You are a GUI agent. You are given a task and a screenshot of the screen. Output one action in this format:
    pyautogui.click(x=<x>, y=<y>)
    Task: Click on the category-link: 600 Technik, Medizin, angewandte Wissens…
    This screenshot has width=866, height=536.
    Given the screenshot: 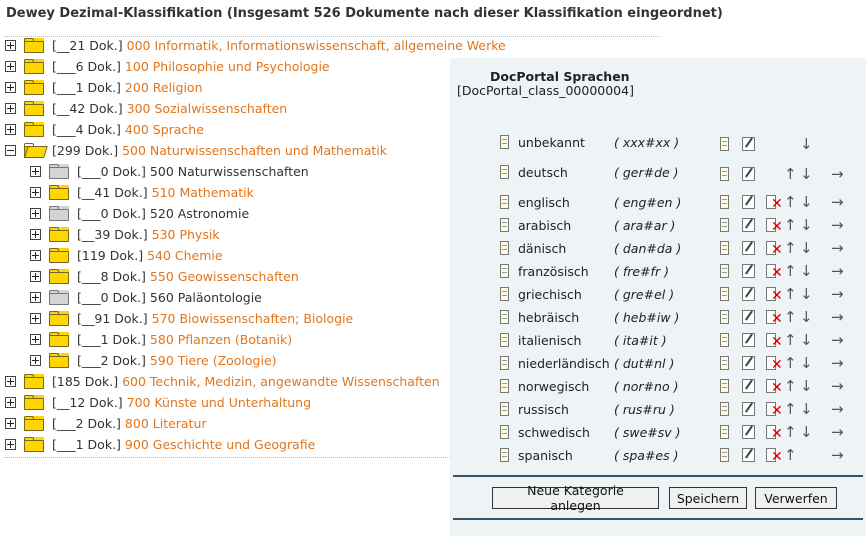 What is the action you would take?
    pyautogui.click(x=281, y=381)
    